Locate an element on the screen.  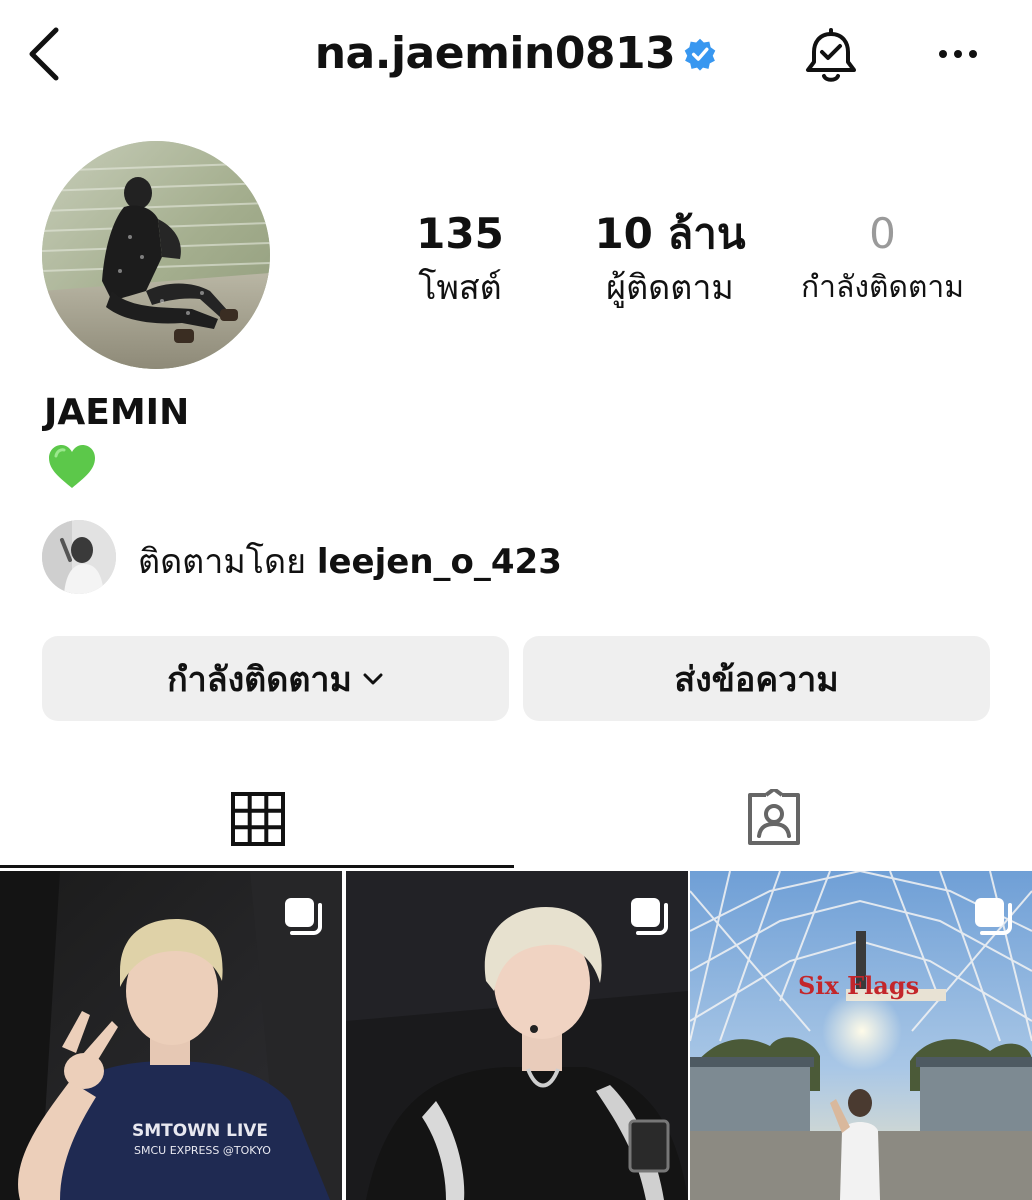
mutual-followers-text: ติดตามโดย leejen_o_423 is located at coordinates (350, 561).